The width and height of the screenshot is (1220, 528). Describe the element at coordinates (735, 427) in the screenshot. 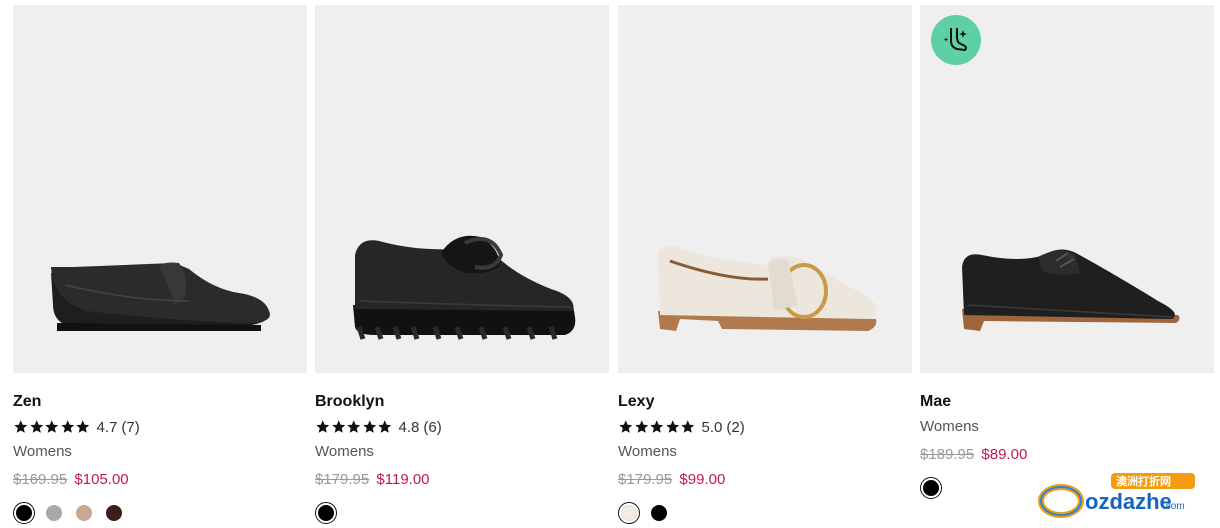

I see `review-count: (2)` at that location.